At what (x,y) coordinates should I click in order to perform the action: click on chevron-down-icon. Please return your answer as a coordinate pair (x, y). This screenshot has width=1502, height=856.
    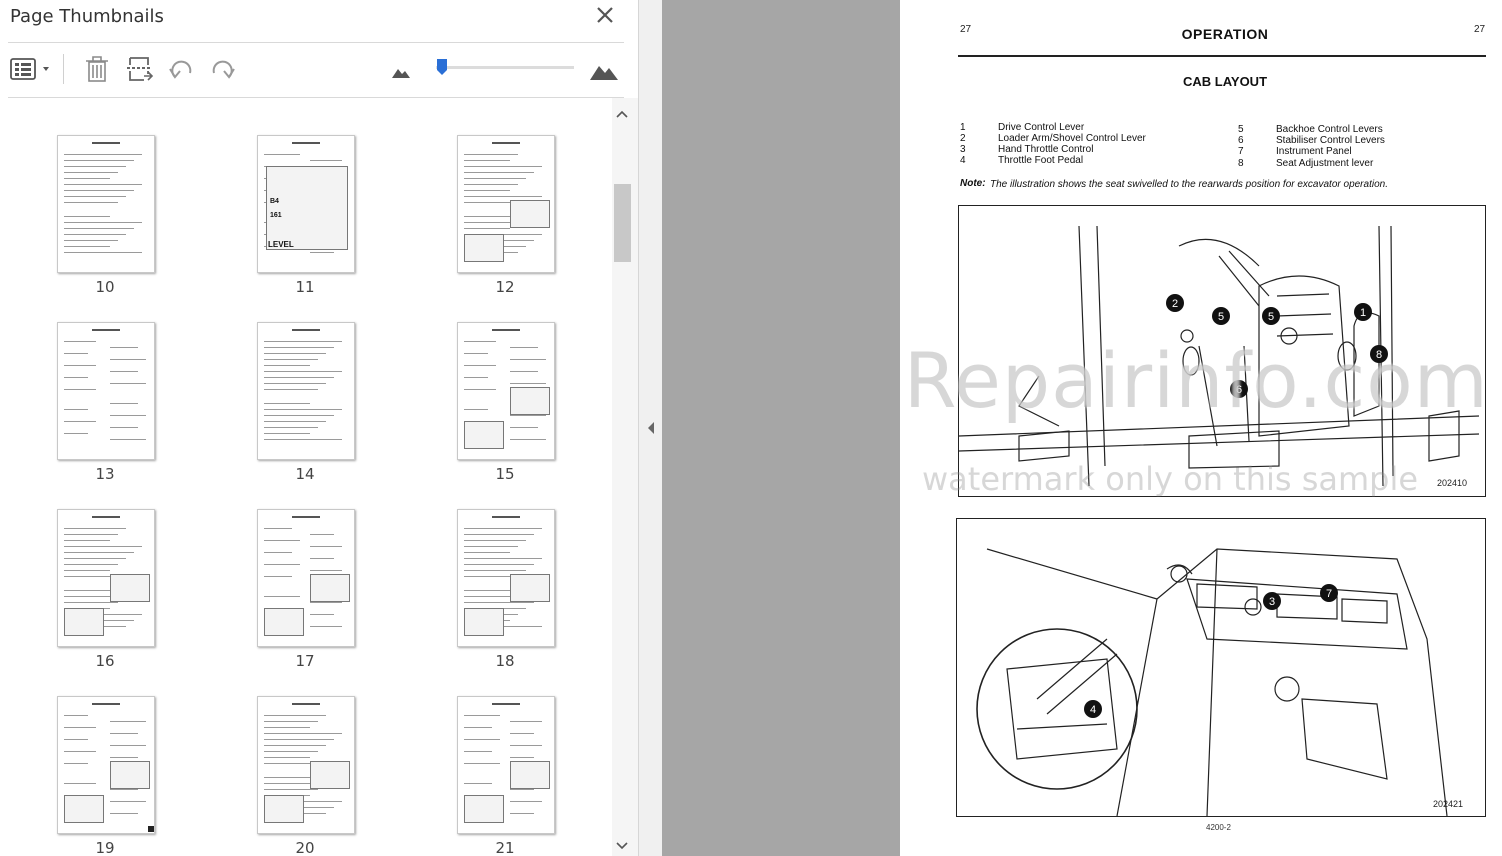
    Looking at the image, I should click on (622, 846).